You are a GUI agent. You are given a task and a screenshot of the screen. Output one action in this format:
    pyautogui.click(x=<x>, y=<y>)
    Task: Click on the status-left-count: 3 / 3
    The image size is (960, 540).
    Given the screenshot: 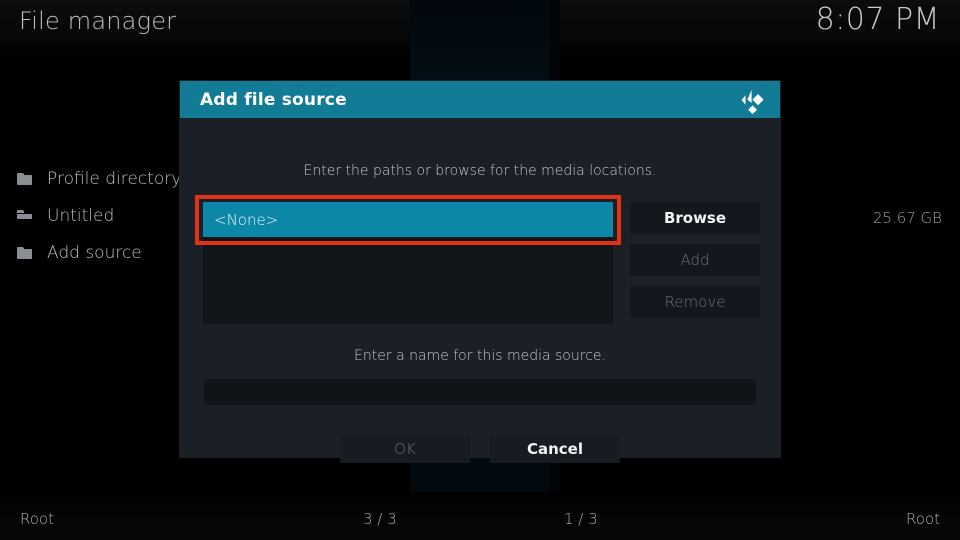 What is the action you would take?
    pyautogui.click(x=380, y=519)
    